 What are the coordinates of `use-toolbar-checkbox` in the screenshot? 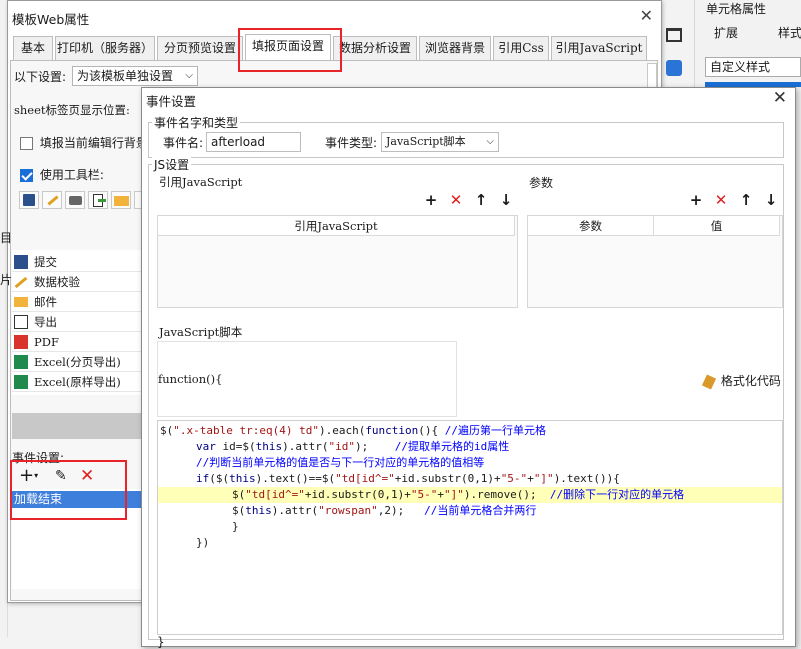 It's located at (26, 175).